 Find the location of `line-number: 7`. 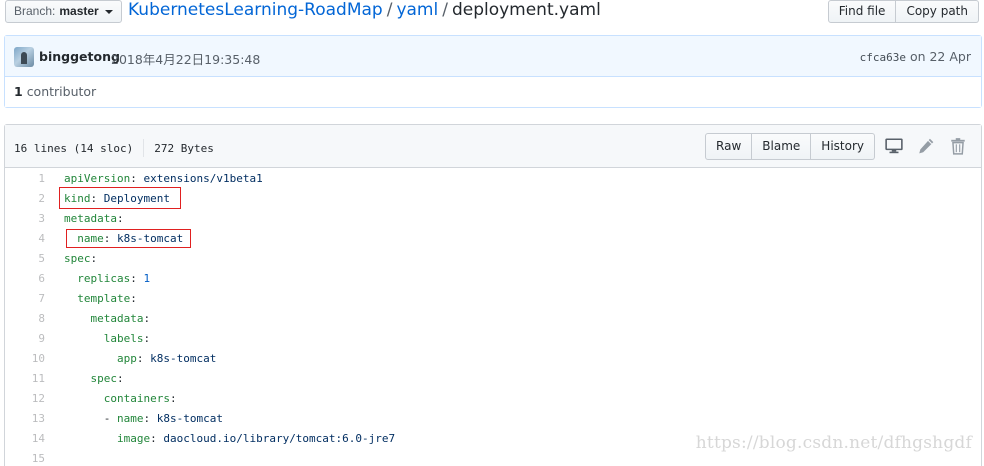

line-number: 7 is located at coordinates (25, 298).